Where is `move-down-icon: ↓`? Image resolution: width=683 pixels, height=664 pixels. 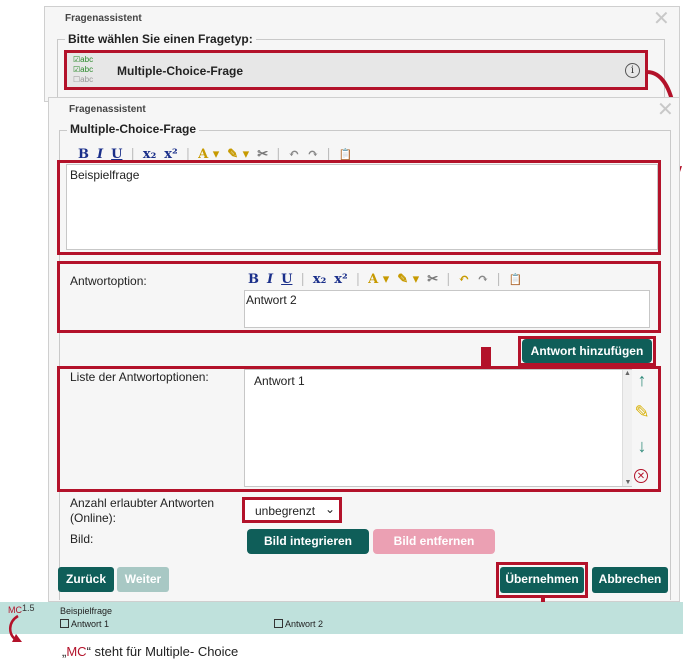
move-down-icon: ↓ is located at coordinates (642, 446).